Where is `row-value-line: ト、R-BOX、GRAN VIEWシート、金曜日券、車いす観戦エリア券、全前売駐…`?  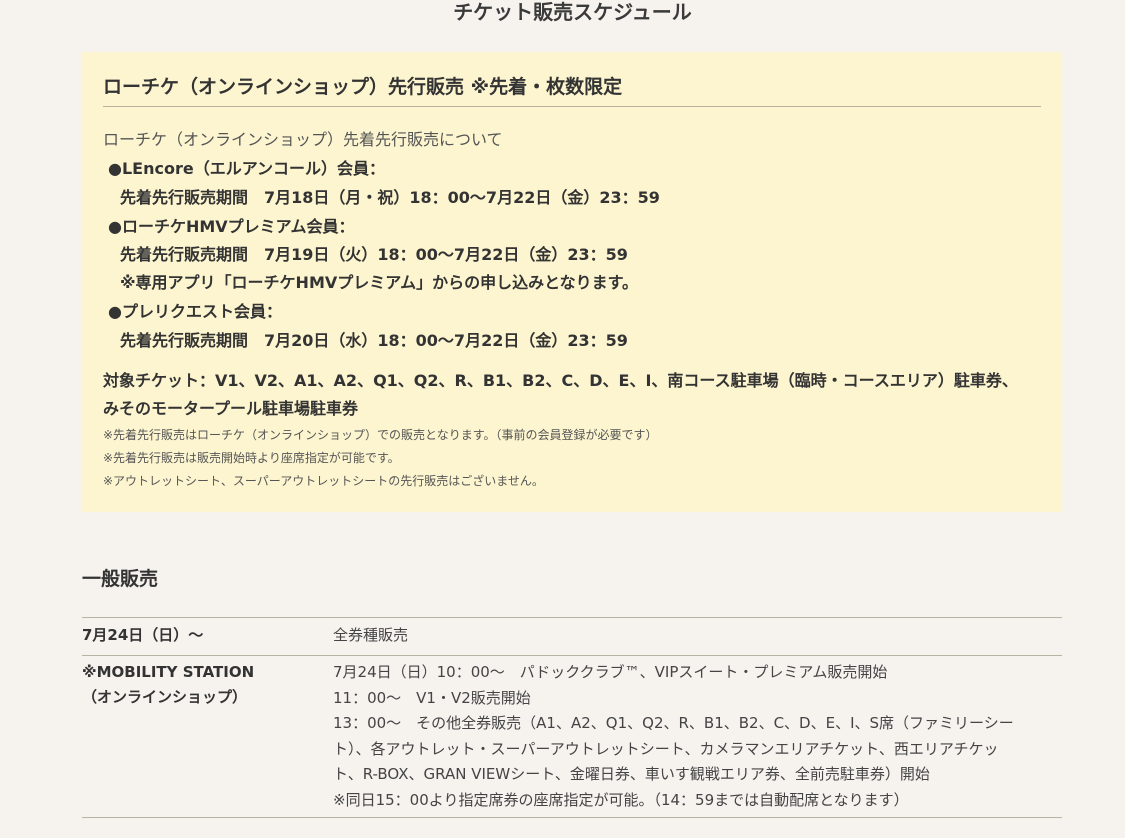 row-value-line: ト、R-BOX、GRAN VIEWシート、金曜日券、車いす観戦エリア券、全前売駐… is located at coordinates (631, 774).